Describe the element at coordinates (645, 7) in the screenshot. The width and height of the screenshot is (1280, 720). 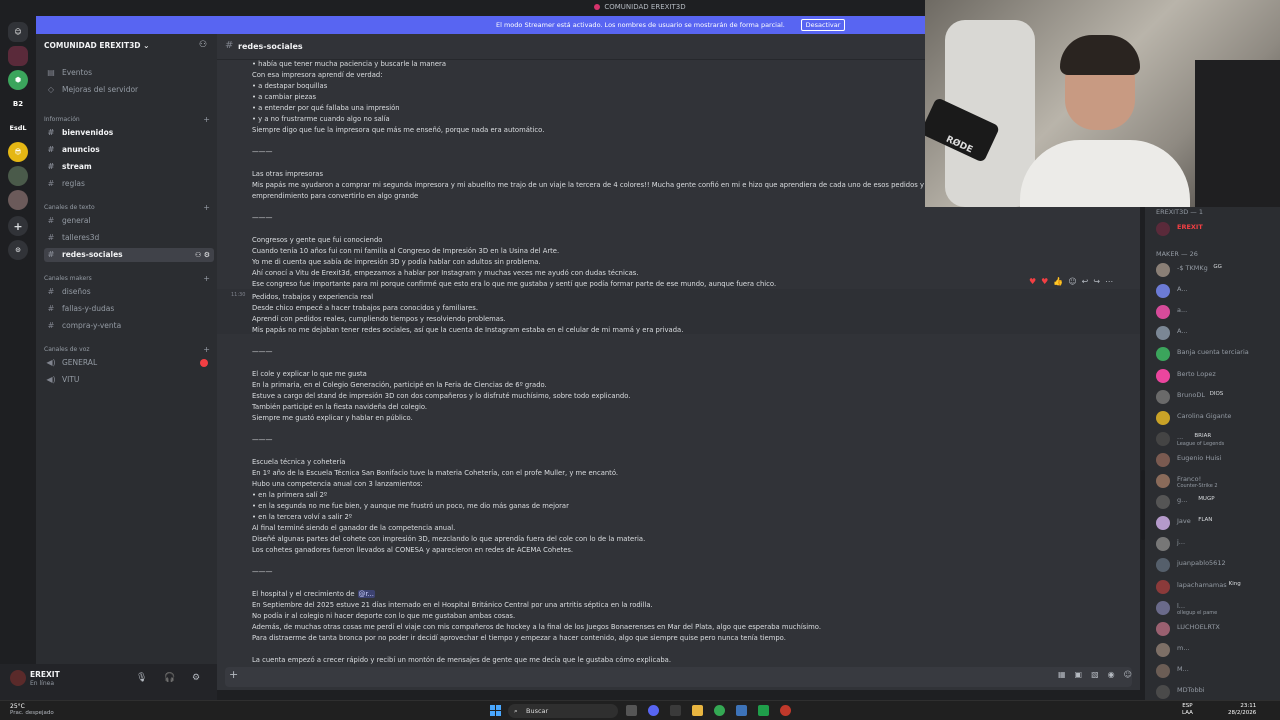
I see `window-title-text: COMUNIDAD EREXIT3D` at that location.